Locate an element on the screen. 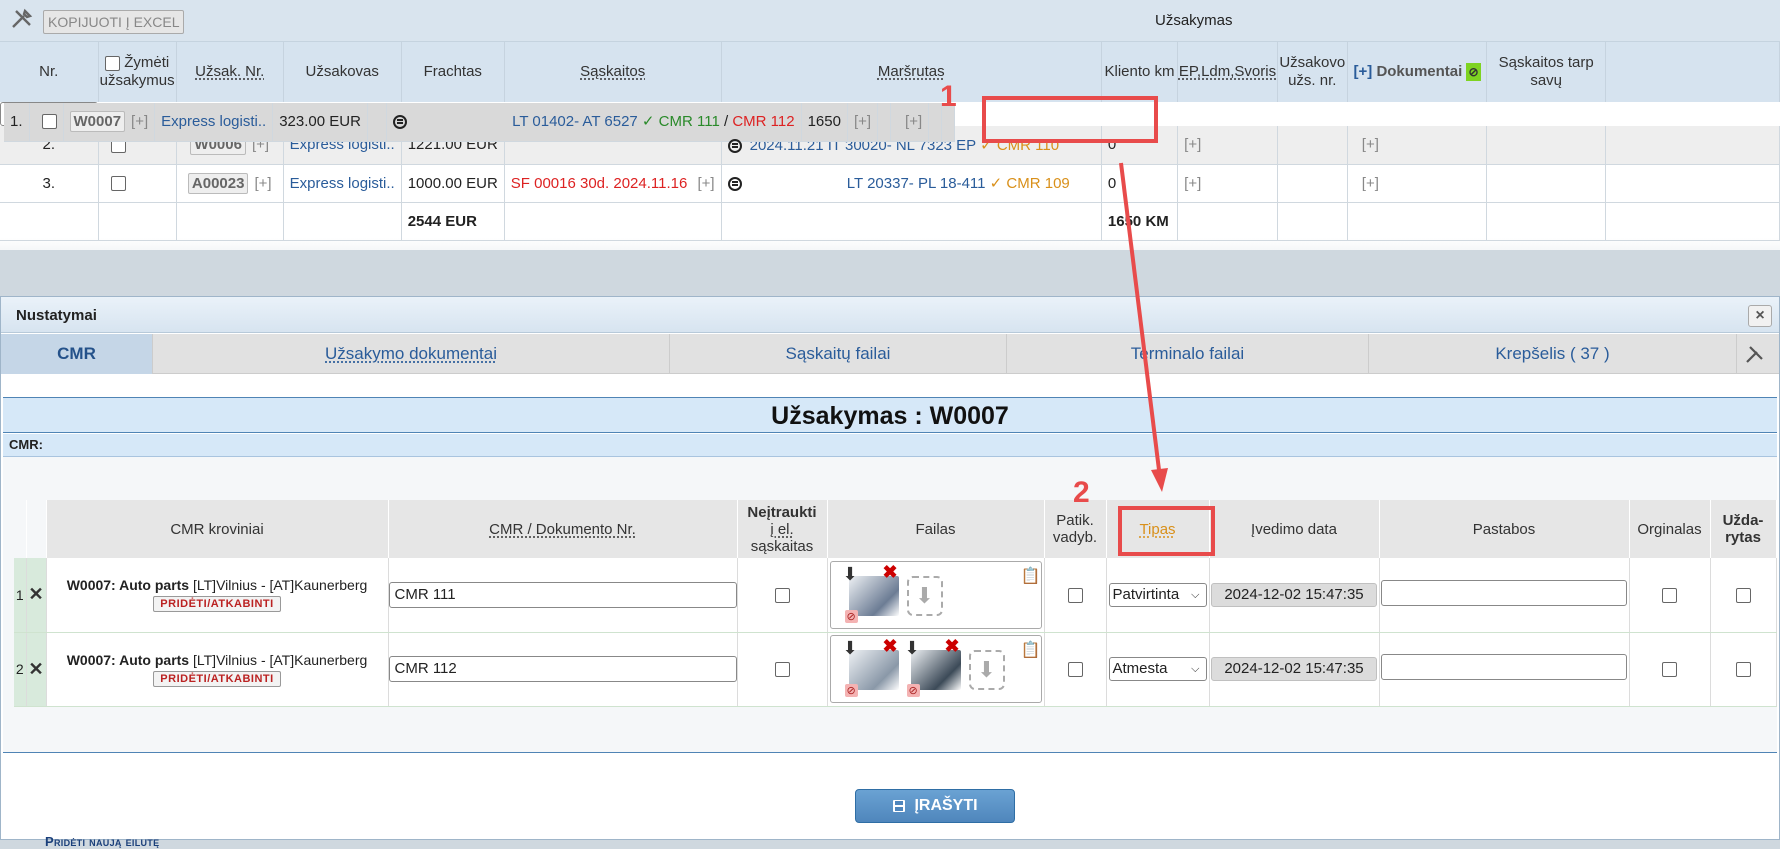 The height and width of the screenshot is (849, 1780). order-number: W0007 is located at coordinates (97, 121).